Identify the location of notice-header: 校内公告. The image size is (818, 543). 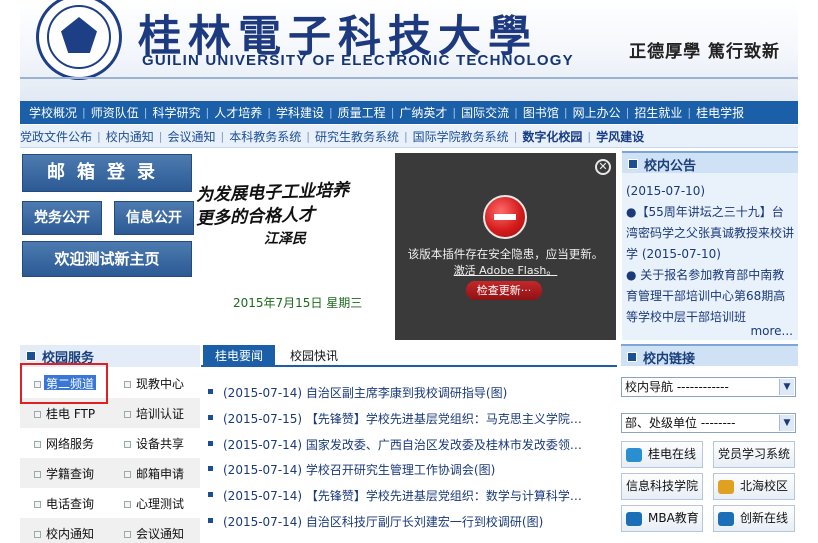
(710, 162).